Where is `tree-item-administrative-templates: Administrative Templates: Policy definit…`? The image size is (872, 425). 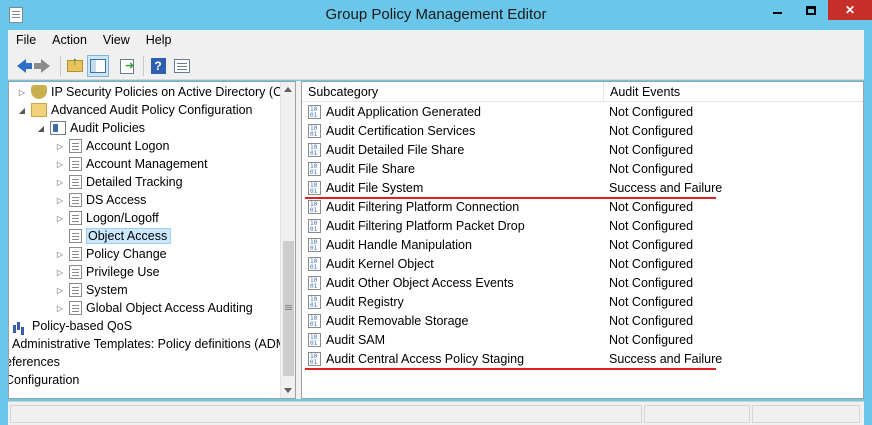 tree-item-administrative-templates: Administrative Templates: Policy definit… is located at coordinates (149, 344).